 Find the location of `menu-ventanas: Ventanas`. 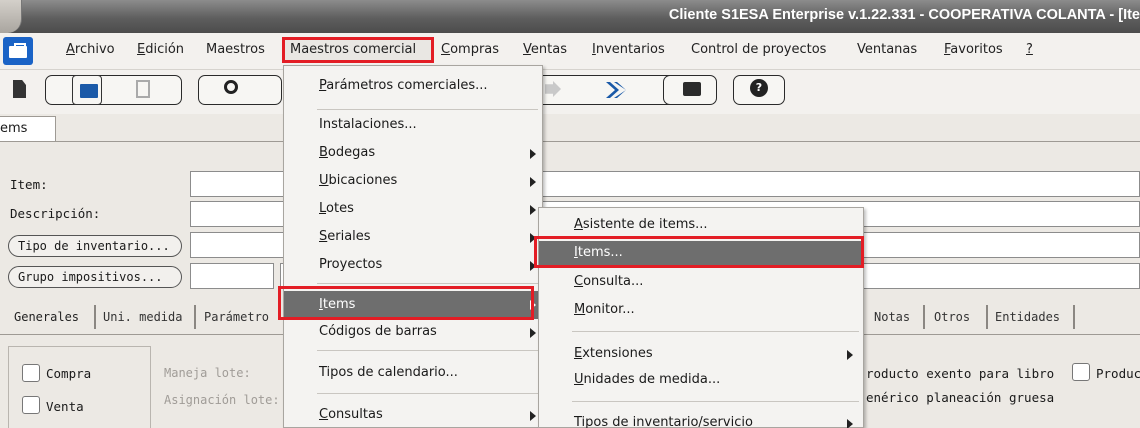

menu-ventanas: Ventanas is located at coordinates (887, 49).